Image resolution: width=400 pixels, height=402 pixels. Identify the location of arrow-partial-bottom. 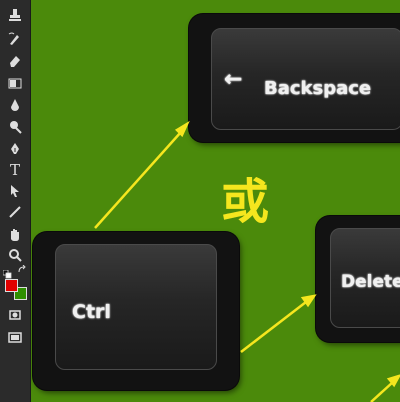
(382, 391).